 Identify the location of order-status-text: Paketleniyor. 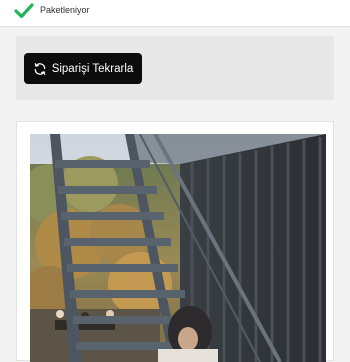
(65, 10).